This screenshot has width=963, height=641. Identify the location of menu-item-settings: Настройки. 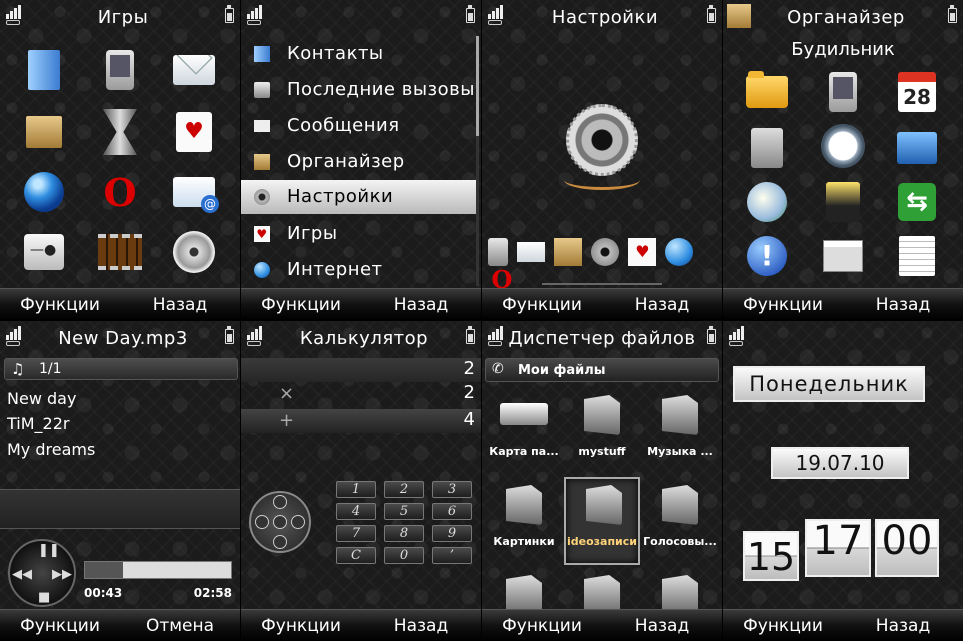
(359, 197).